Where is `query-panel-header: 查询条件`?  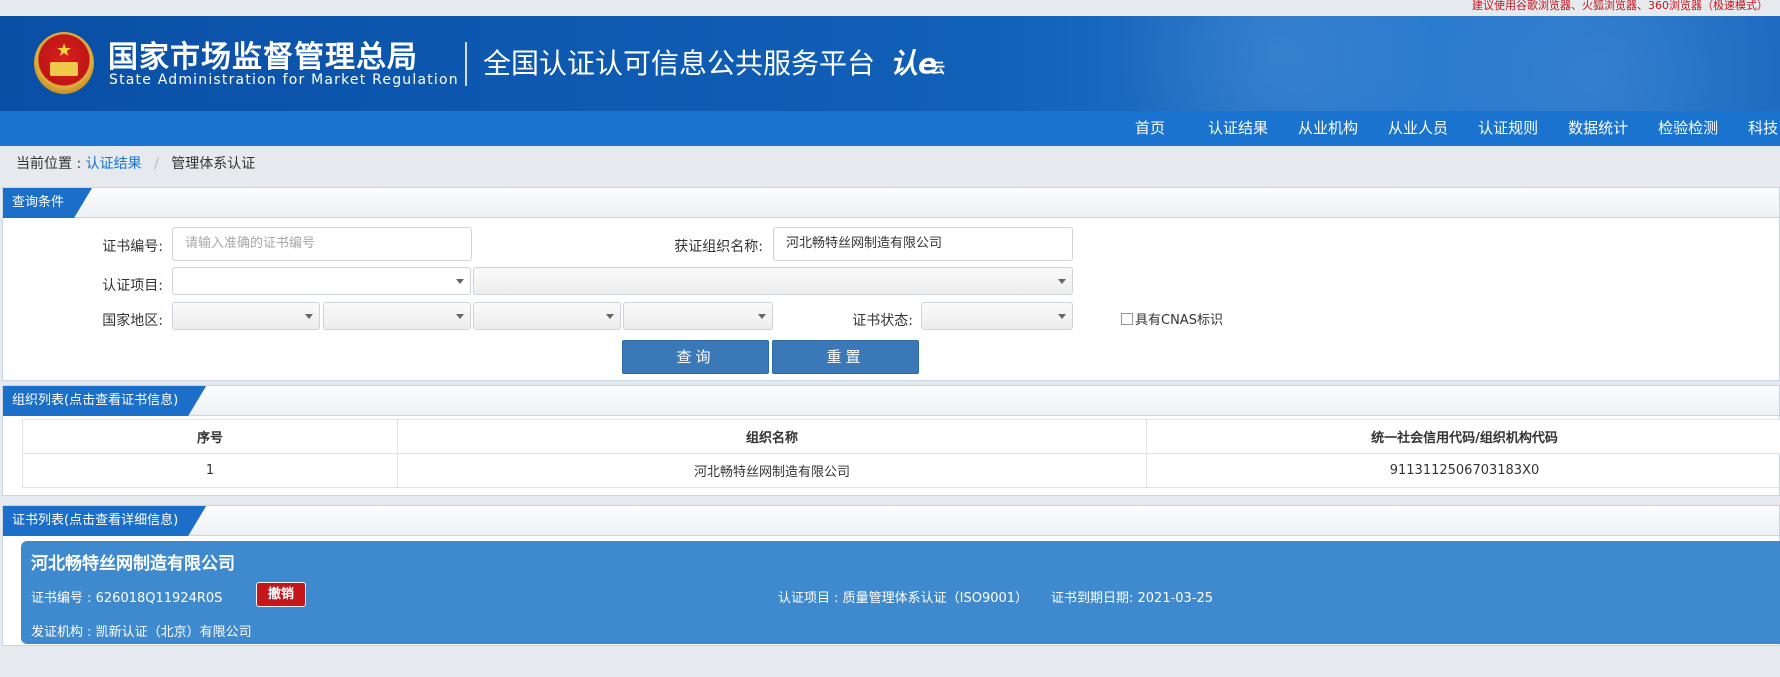 query-panel-header: 查询条件 is located at coordinates (891, 203).